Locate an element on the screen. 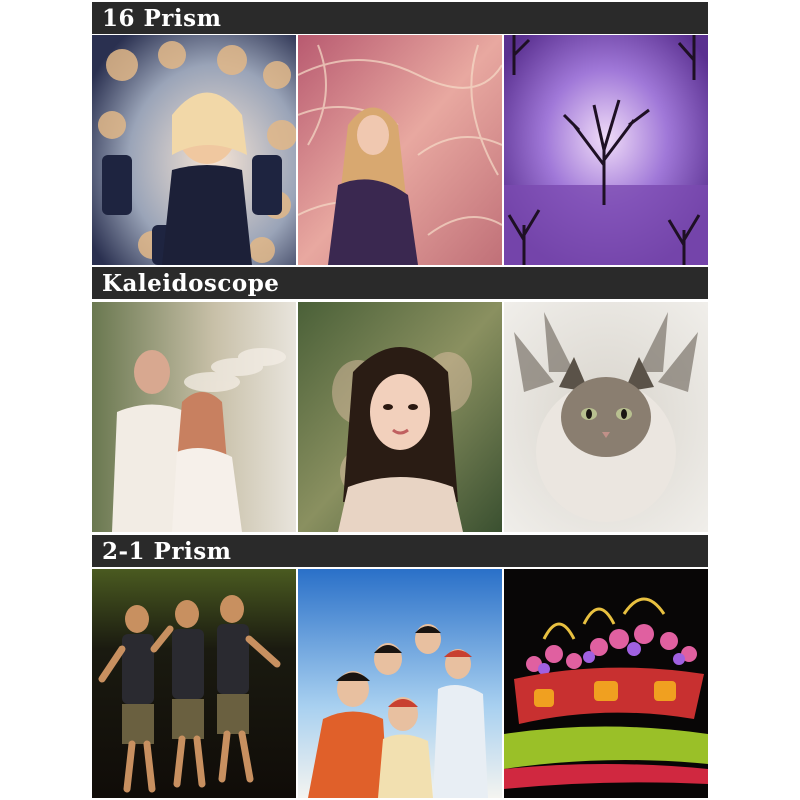  photo-2-1-prism-lanterns is located at coordinates (606, 683).